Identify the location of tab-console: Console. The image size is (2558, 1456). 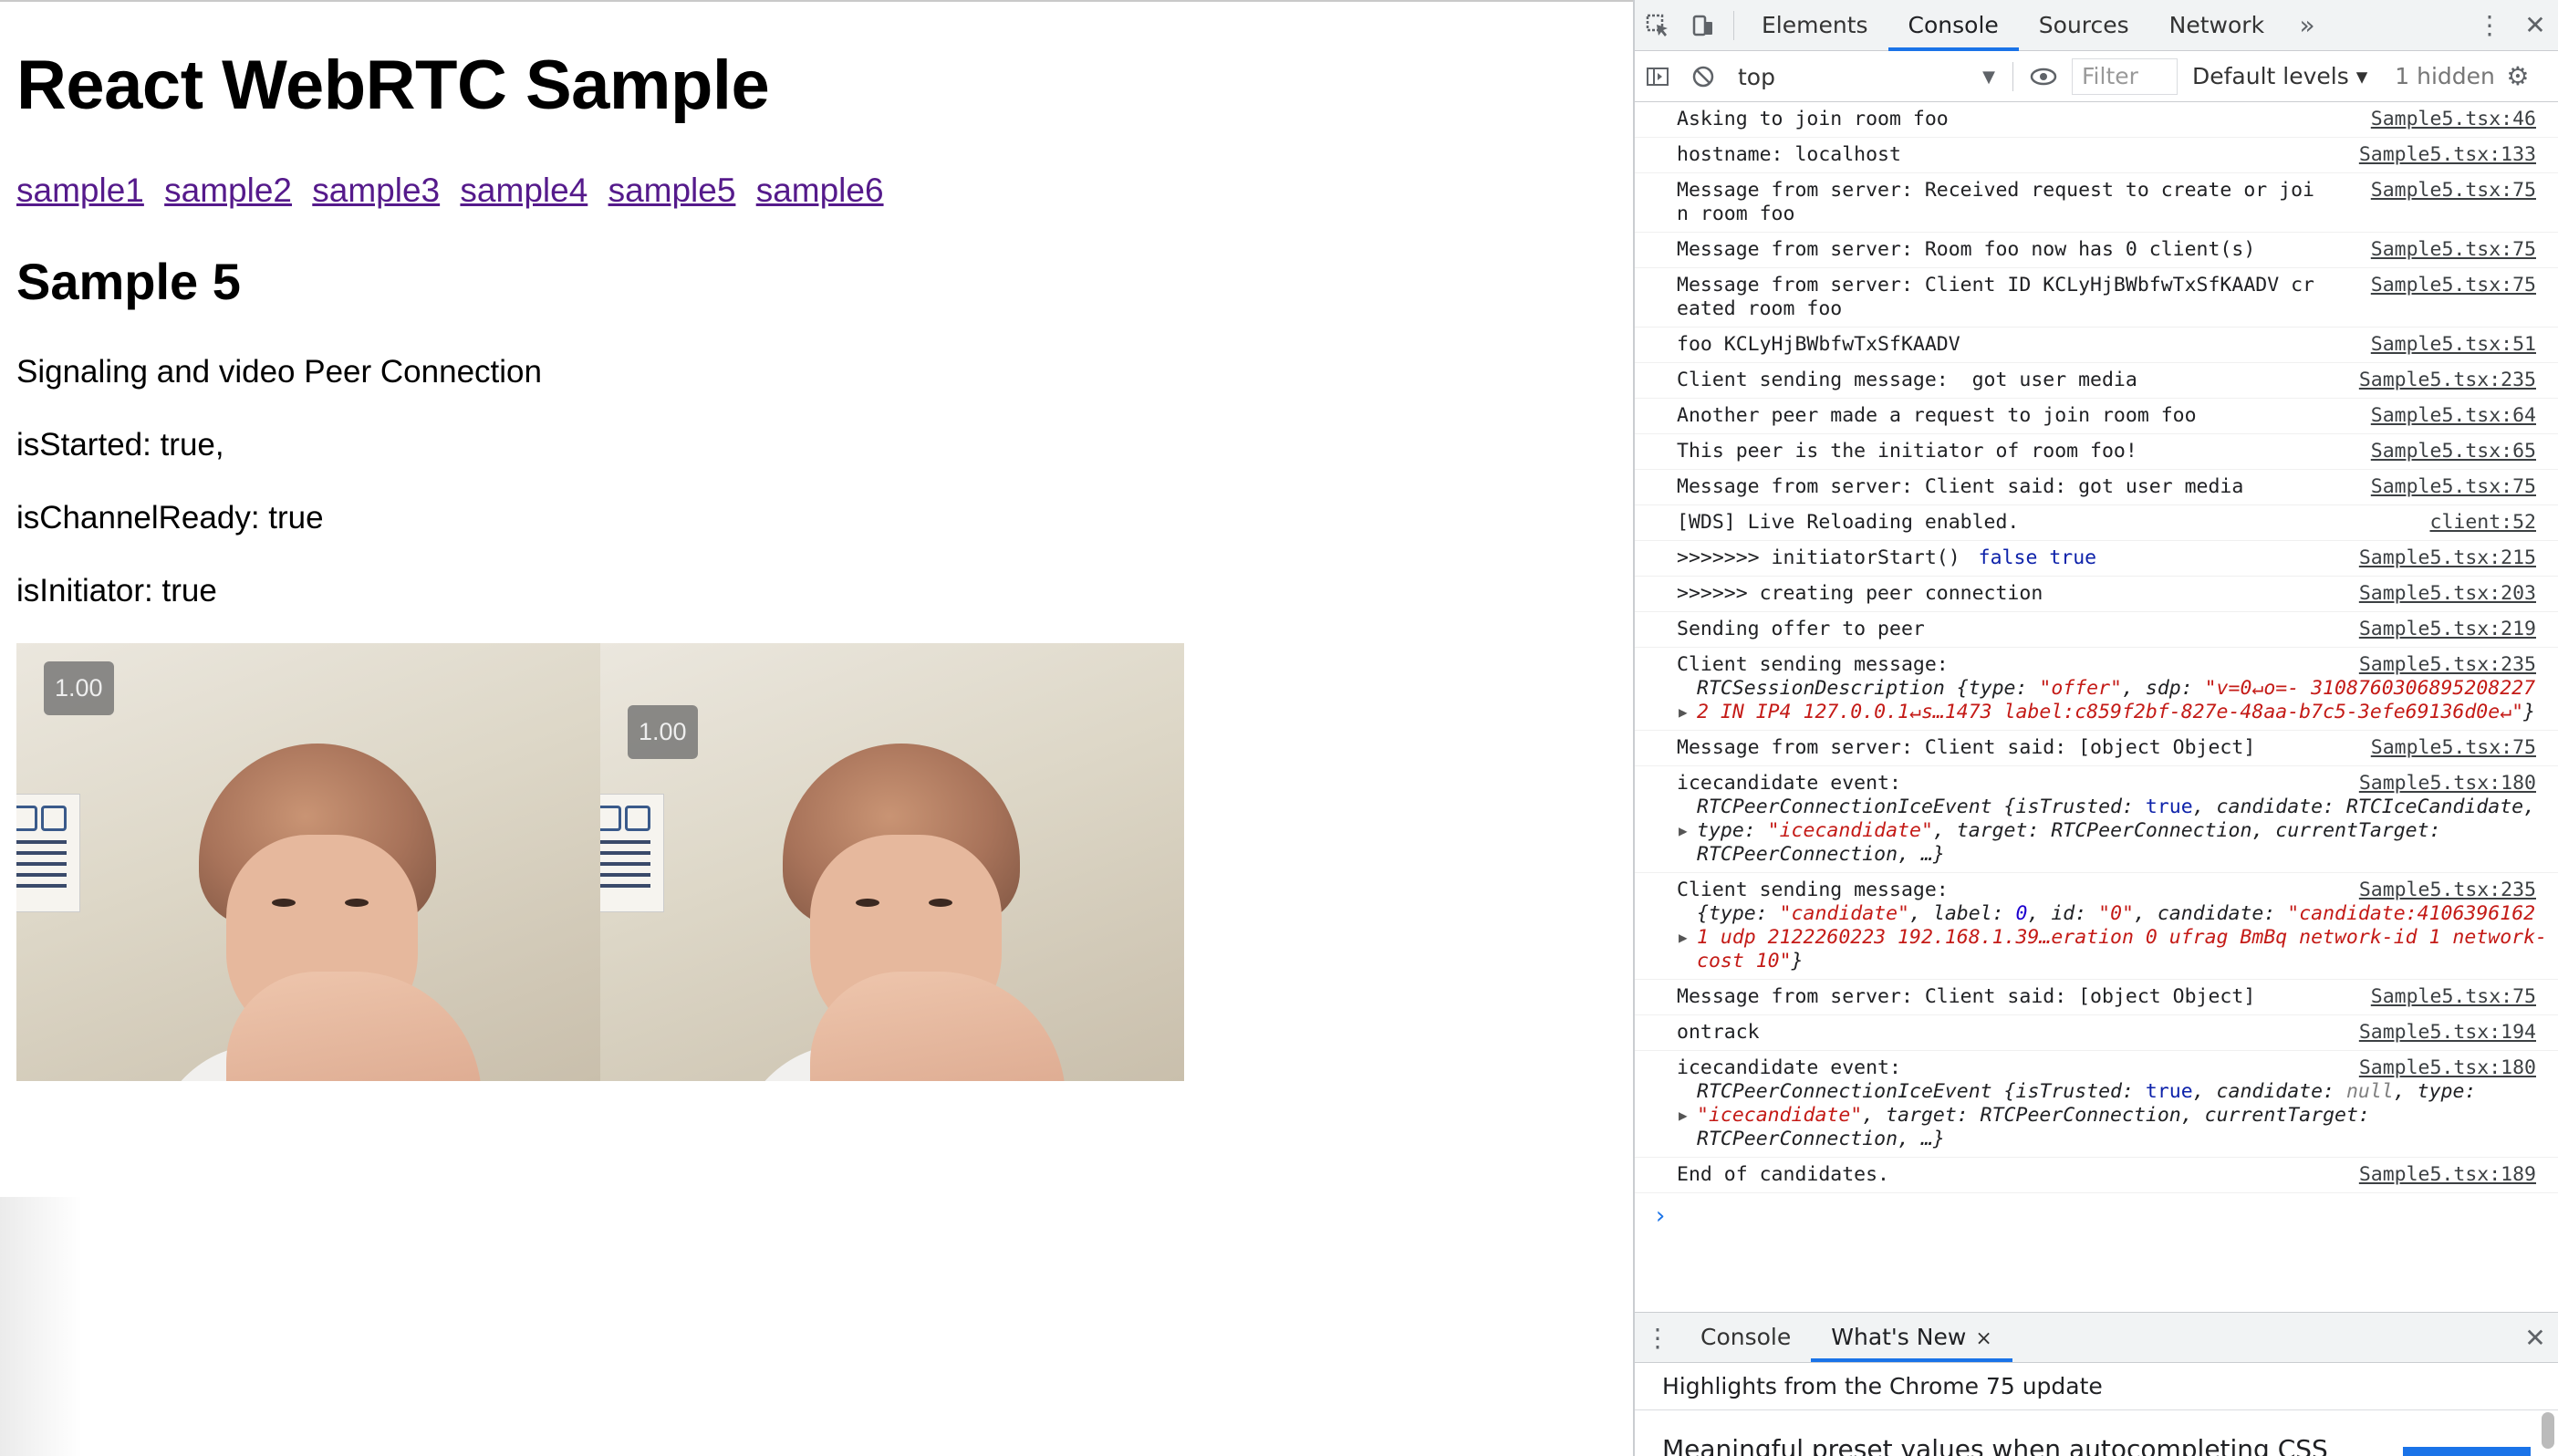
(1954, 25).